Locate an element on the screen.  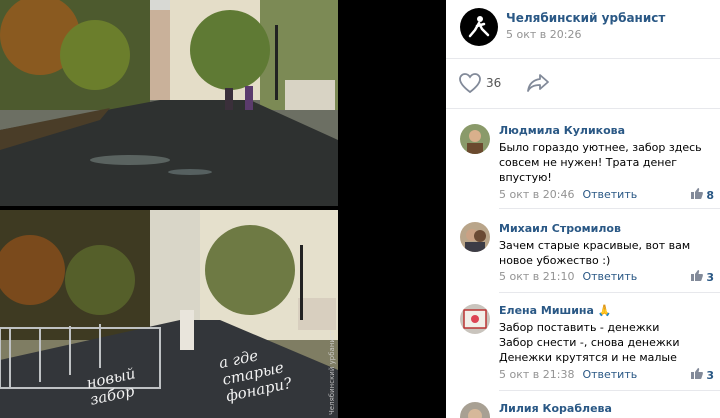
comment-meta: 5 окт в 21:10 Ответить is located at coordinates (568, 276).